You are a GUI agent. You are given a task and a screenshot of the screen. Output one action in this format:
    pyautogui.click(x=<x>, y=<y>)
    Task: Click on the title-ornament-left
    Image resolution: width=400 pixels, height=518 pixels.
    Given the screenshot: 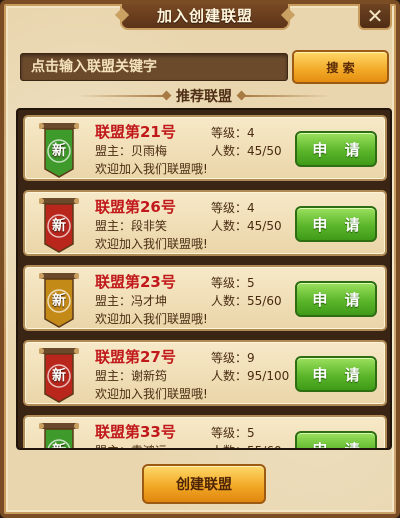 What is the action you would take?
    pyautogui.click(x=122, y=15)
    